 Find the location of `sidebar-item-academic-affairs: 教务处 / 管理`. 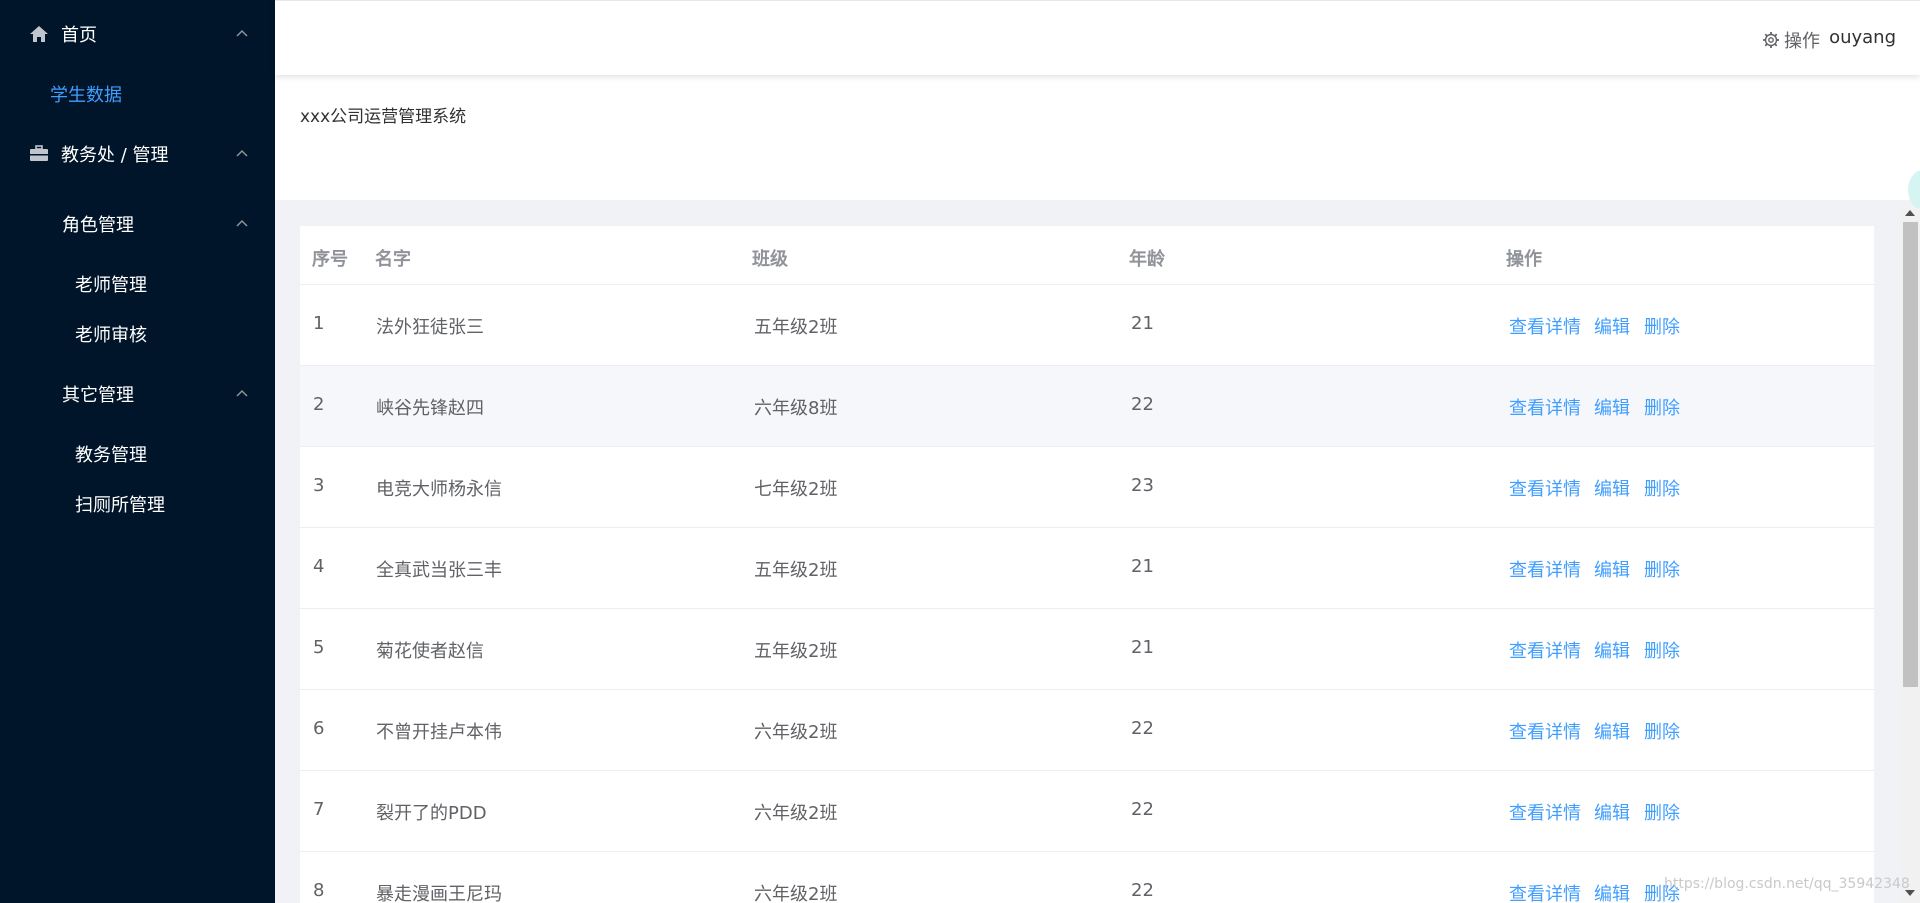

sidebar-item-academic-affairs: 教务处 / 管理 is located at coordinates (137, 154).